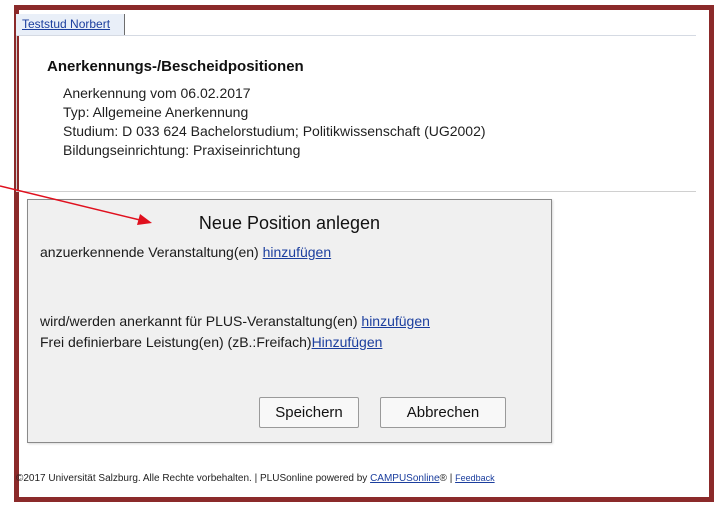  Describe the element at coordinates (70, 203) in the screenshot. I see `annotation-arrow-line` at that location.